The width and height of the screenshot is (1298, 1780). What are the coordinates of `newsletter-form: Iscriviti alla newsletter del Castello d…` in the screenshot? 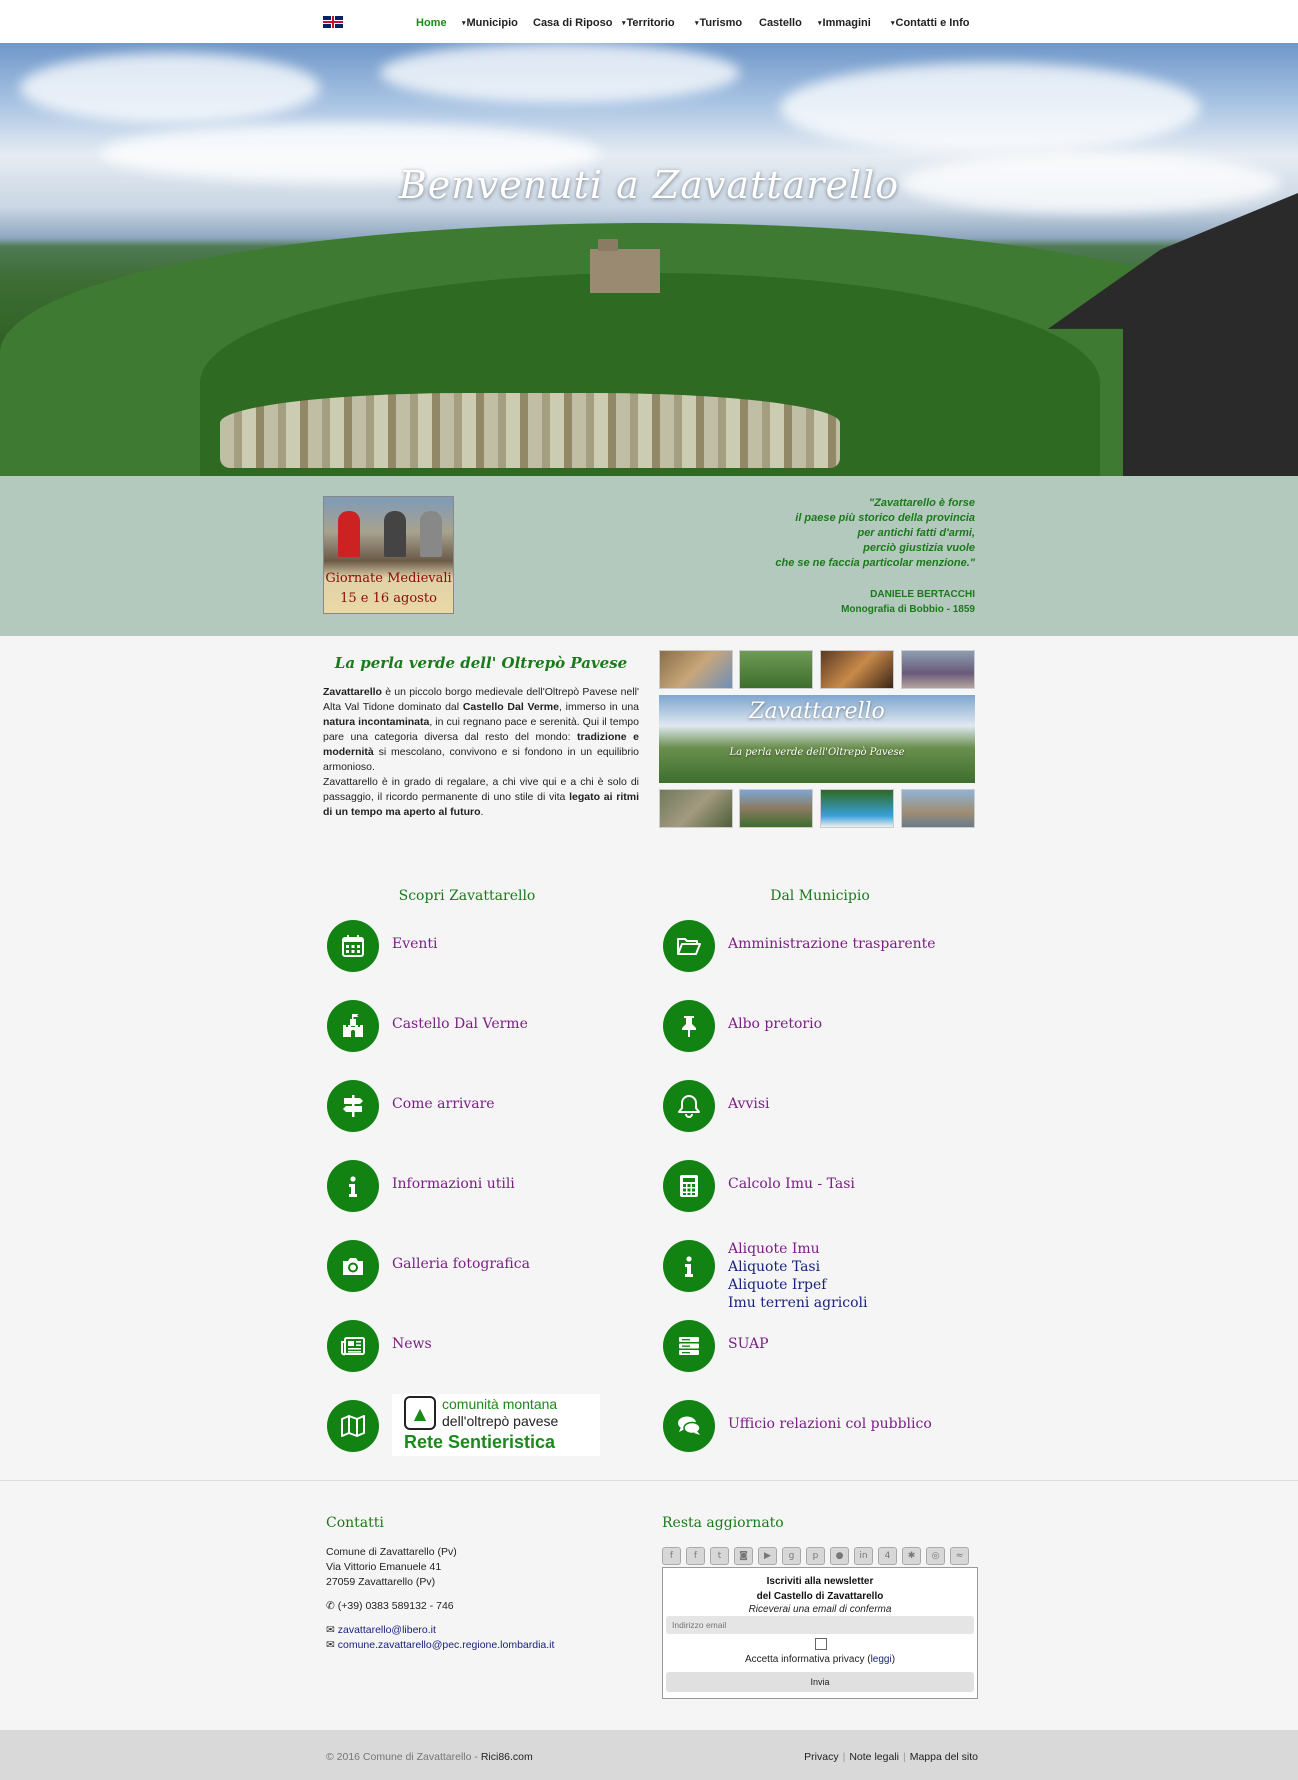 It's located at (820, 1633).